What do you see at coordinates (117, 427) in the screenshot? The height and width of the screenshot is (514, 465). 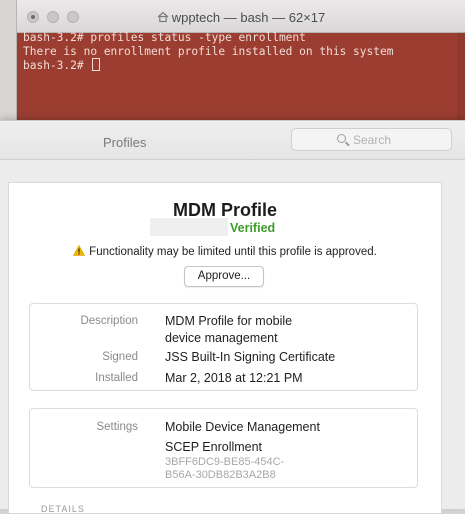 I see `settings-label: Settings` at bounding box center [117, 427].